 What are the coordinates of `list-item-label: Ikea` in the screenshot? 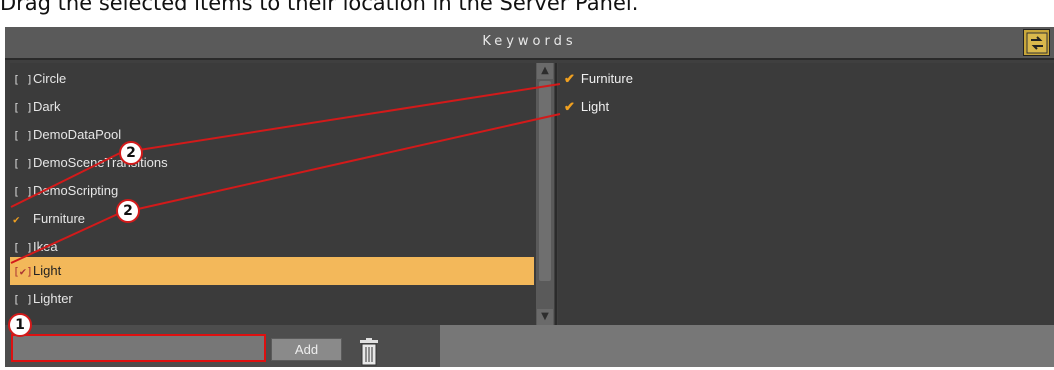 It's located at (45, 246).